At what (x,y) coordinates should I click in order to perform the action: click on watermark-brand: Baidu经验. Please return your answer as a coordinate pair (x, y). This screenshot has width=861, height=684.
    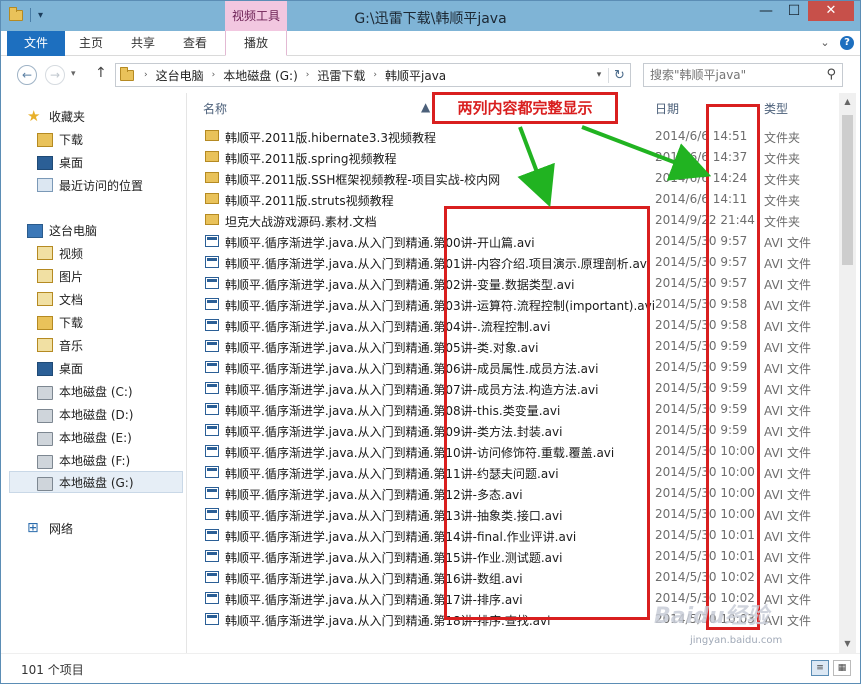
    Looking at the image, I should click on (711, 616).